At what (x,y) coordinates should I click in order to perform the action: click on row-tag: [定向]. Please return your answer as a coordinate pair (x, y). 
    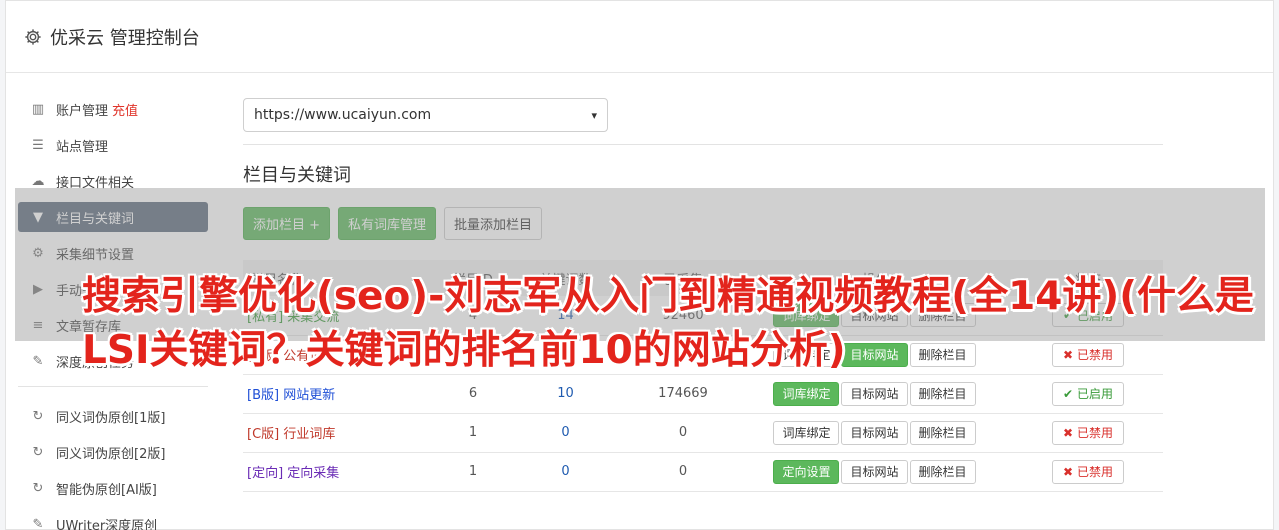
    Looking at the image, I should click on (265, 473).